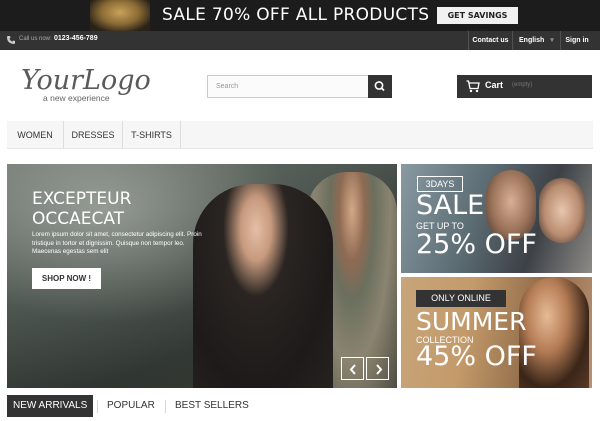 The height and width of the screenshot is (421, 600). I want to click on summer-banner: ONLY ONLINE SUMMER COLLECTION 45% OFF, so click(496, 332).